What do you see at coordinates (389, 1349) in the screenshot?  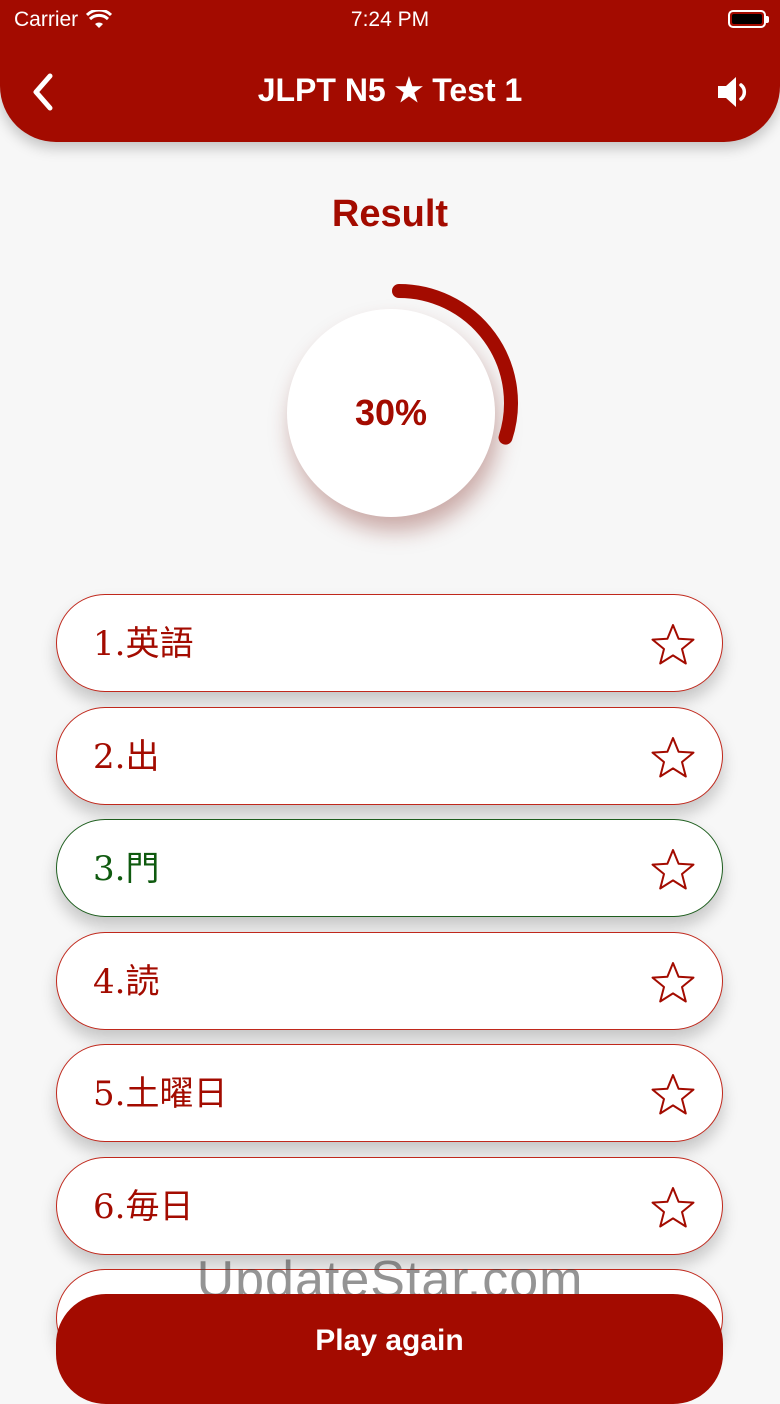 I see `play-again-button: Play again` at bounding box center [389, 1349].